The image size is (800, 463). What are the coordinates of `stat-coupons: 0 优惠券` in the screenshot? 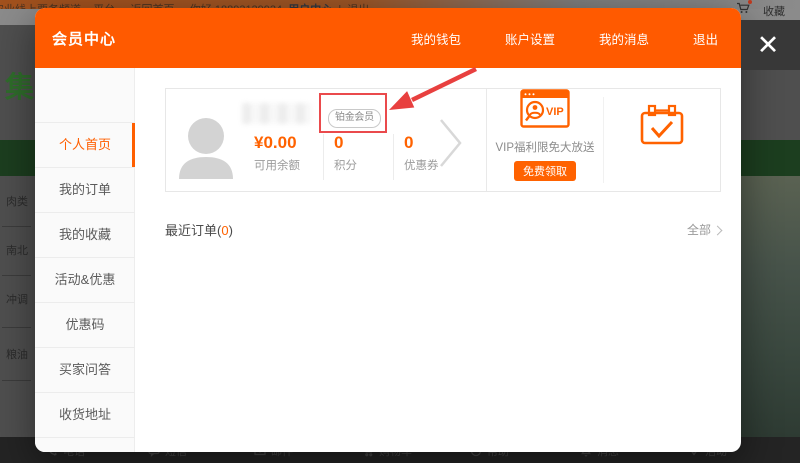 It's located at (421, 153).